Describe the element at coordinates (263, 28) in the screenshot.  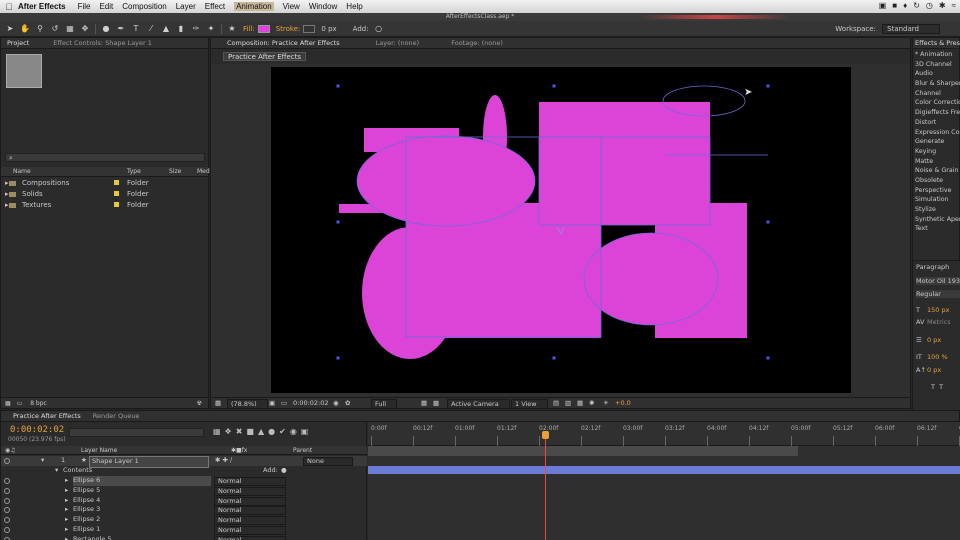
I see `fill-color-swatch` at that location.